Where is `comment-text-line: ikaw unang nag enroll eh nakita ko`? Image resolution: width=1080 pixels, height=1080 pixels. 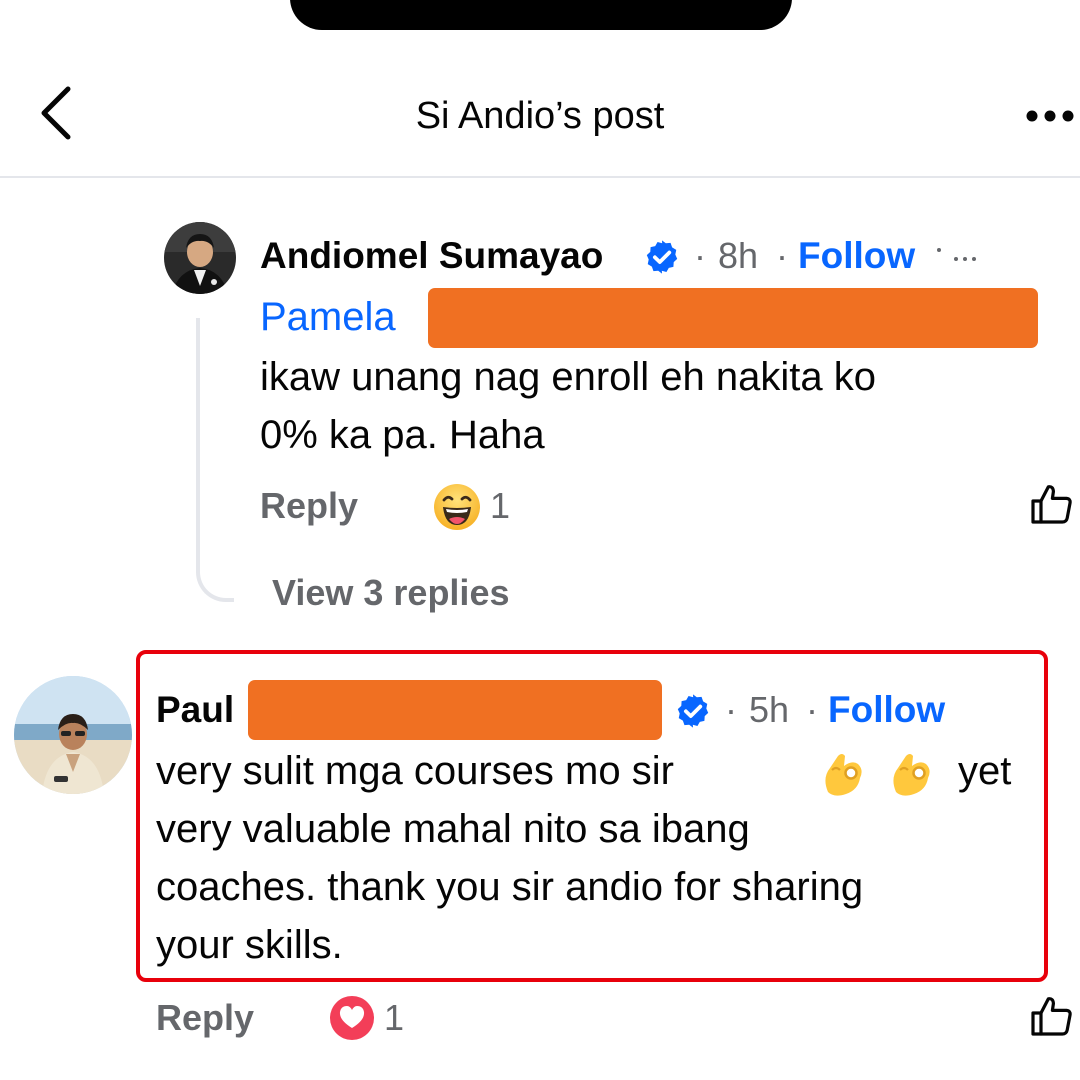 comment-text-line: ikaw unang nag enroll eh nakita ko is located at coordinates (568, 377).